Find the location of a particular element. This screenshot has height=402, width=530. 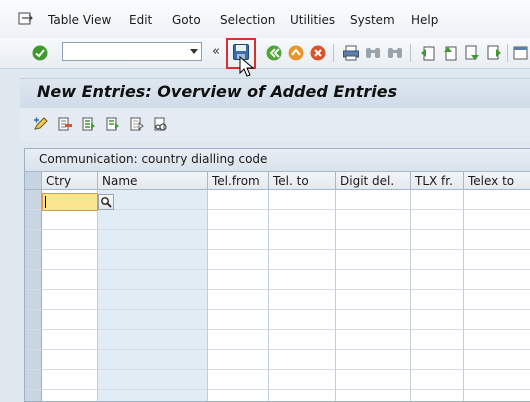

menu-goto: Goto is located at coordinates (186, 20).